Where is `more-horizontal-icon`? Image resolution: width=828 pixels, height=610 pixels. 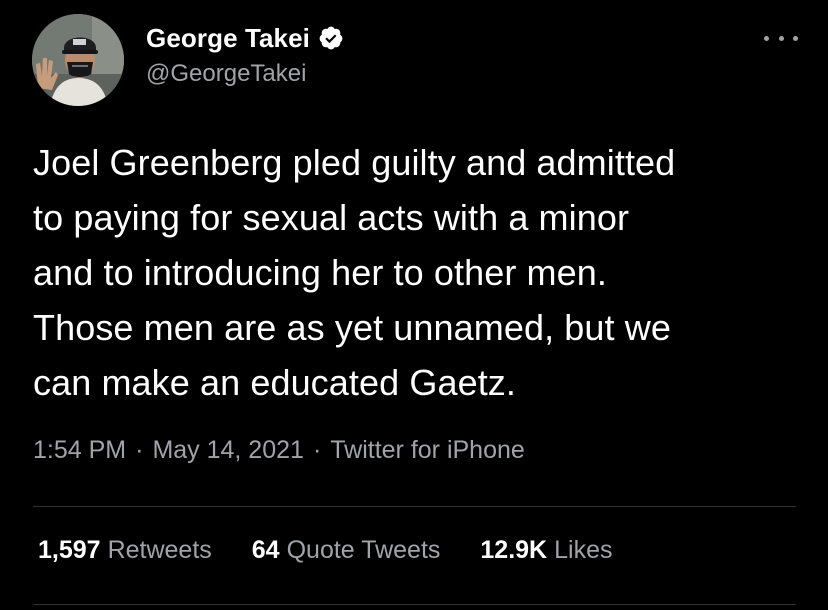 more-horizontal-icon is located at coordinates (781, 38).